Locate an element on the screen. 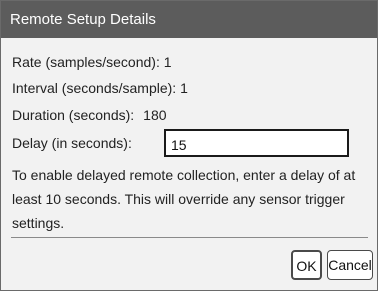 This screenshot has width=378, height=291. divider is located at coordinates (189, 237).